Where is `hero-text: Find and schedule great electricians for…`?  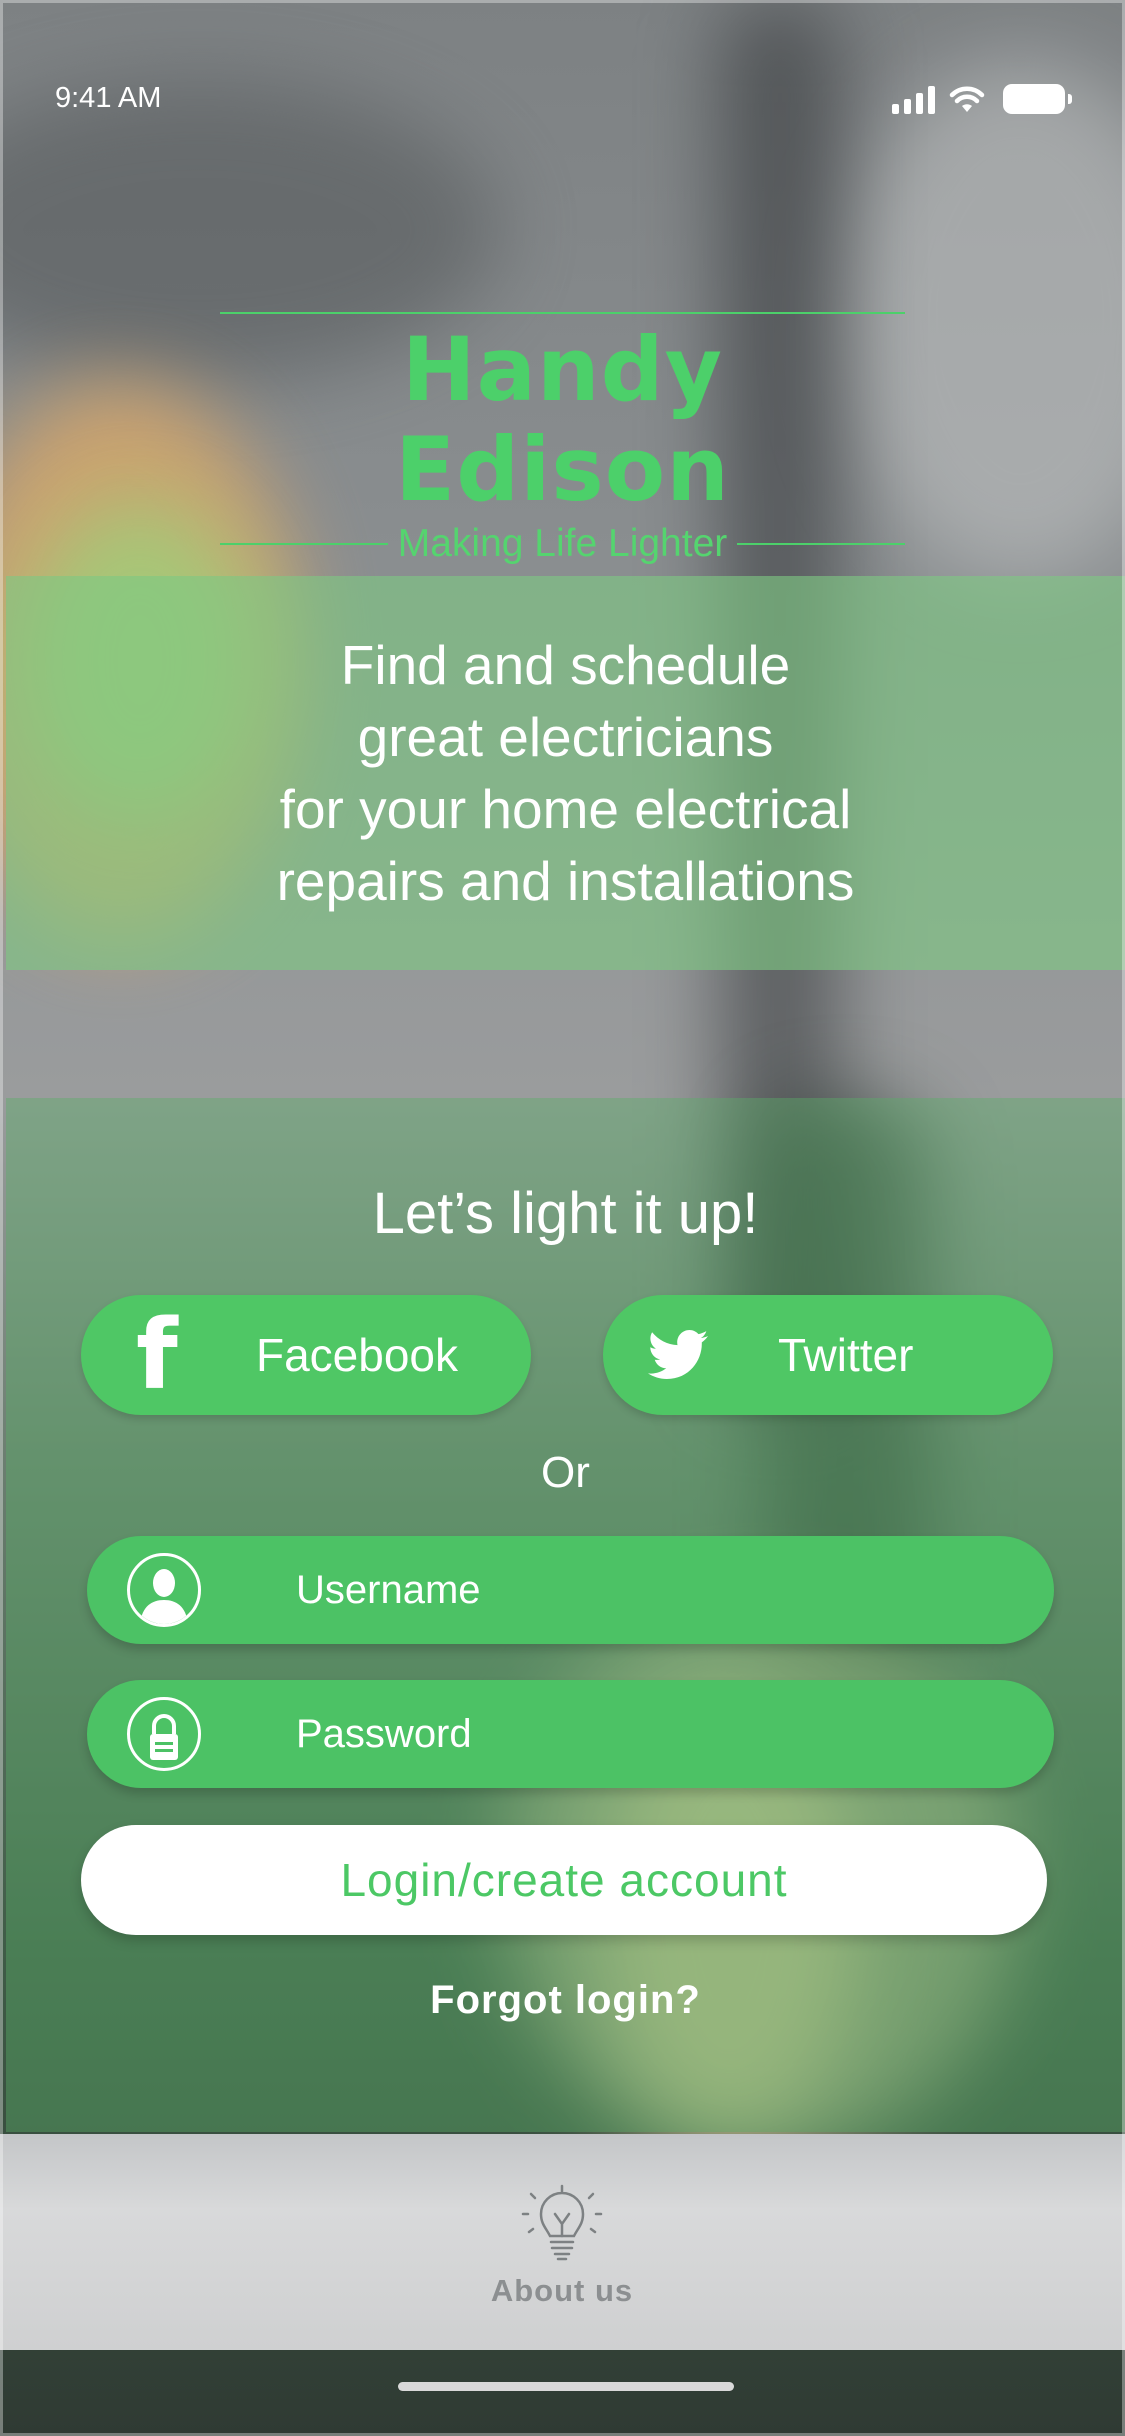 hero-text: Find and schedule great electricians for… is located at coordinates (565, 773).